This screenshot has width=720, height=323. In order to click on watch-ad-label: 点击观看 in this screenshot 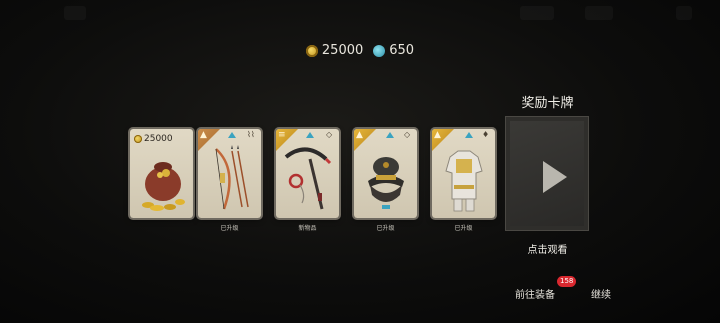, I will do `click(547, 248)`.